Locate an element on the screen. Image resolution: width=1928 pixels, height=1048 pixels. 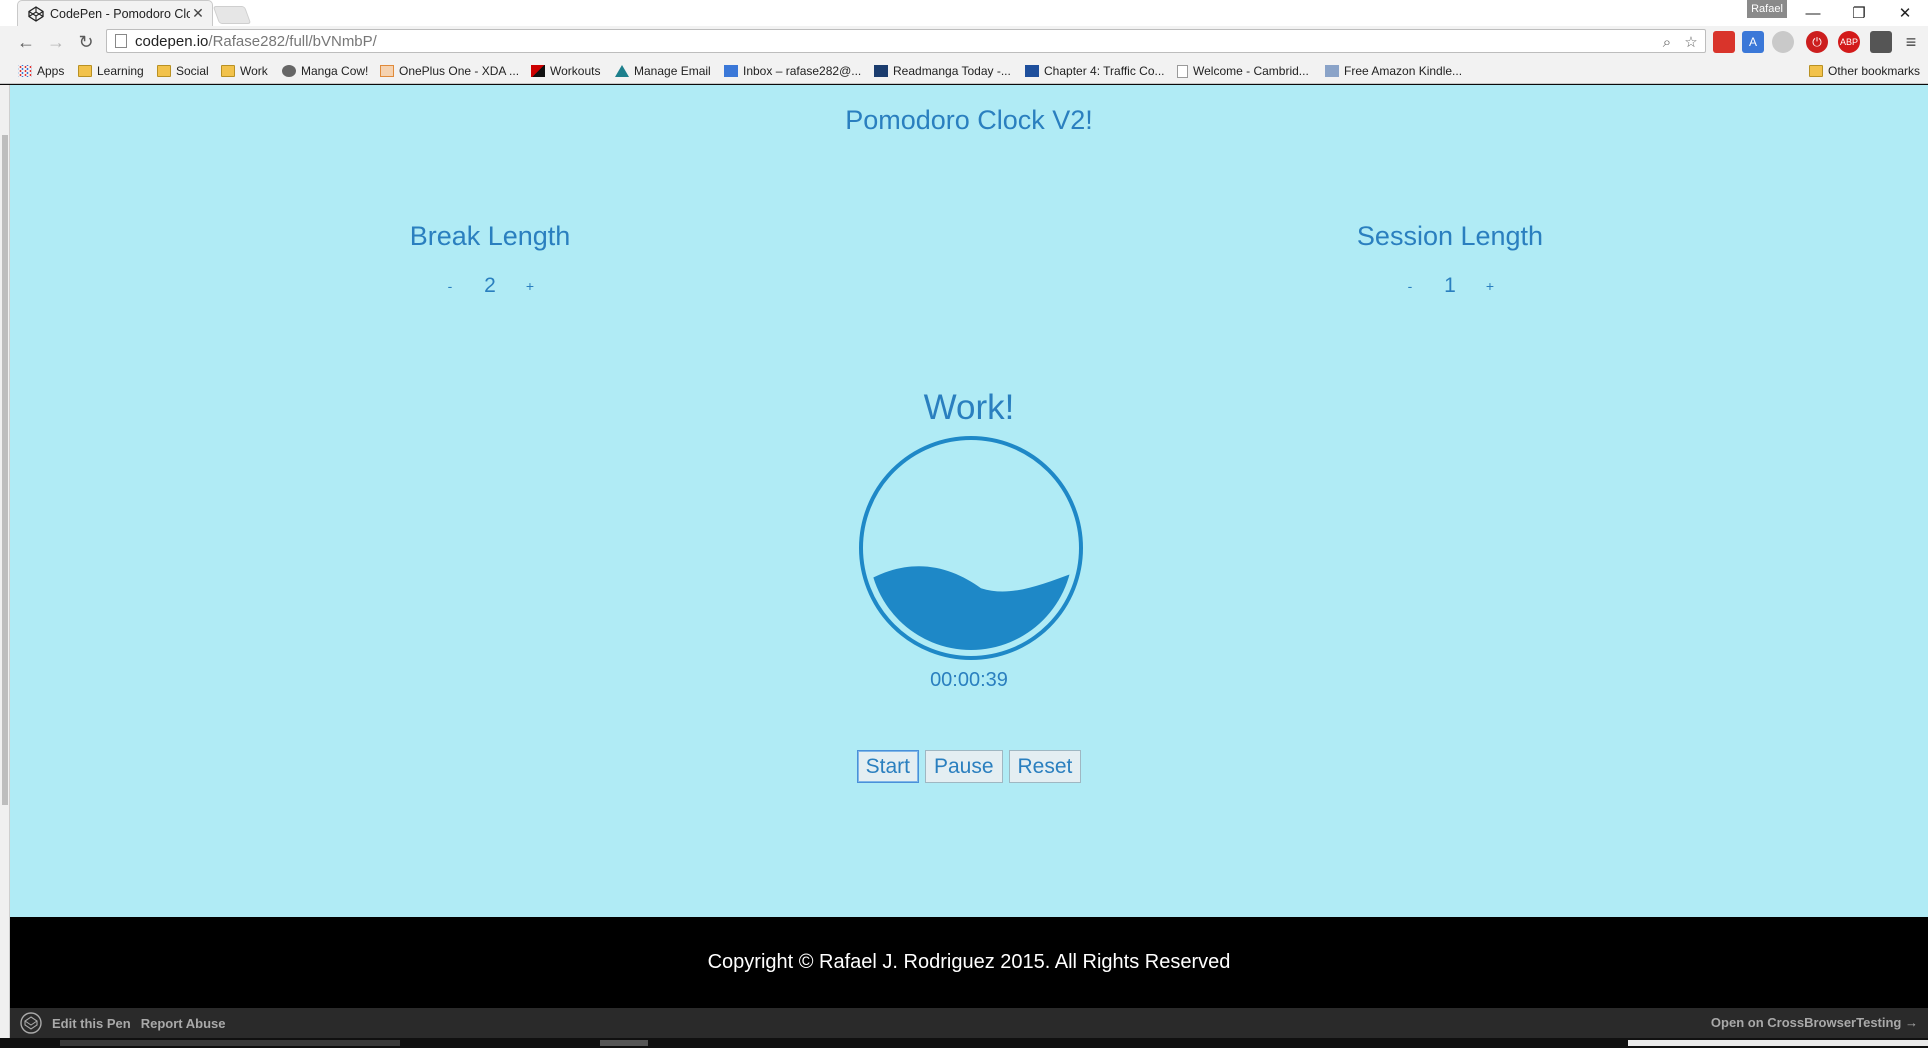
reset-button: Reset is located at coordinates (1045, 766).